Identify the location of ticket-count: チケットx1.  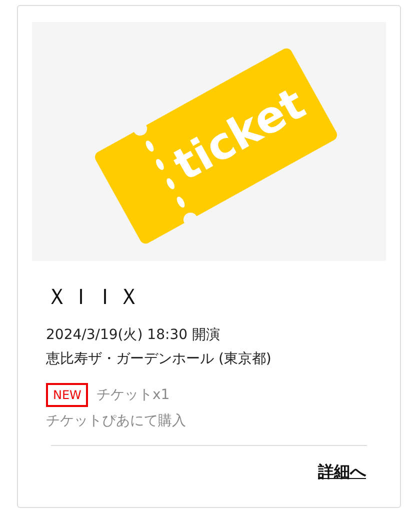
(133, 395).